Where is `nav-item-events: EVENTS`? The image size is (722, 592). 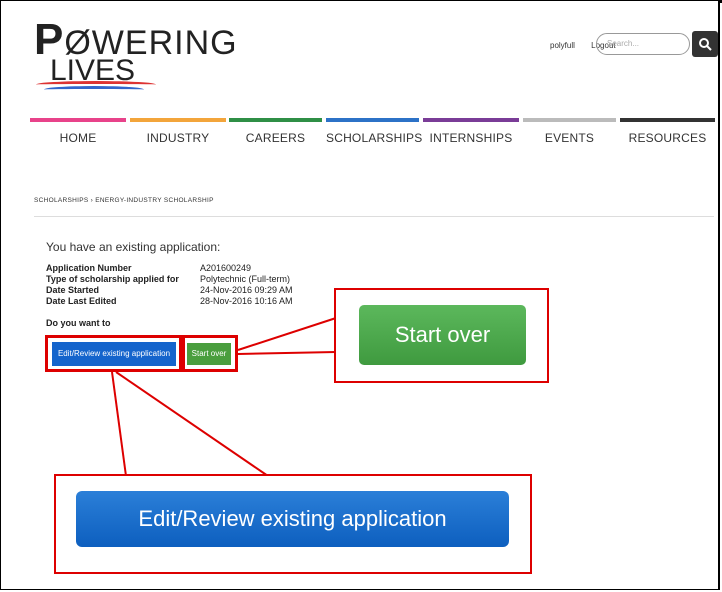
nav-item-events: EVENTS is located at coordinates (569, 138).